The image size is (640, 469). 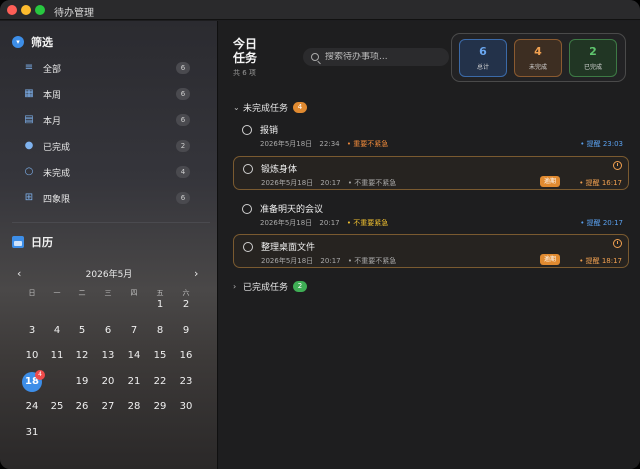 What do you see at coordinates (550, 181) in the screenshot?
I see `overdue-badge: 逾期` at bounding box center [550, 181].